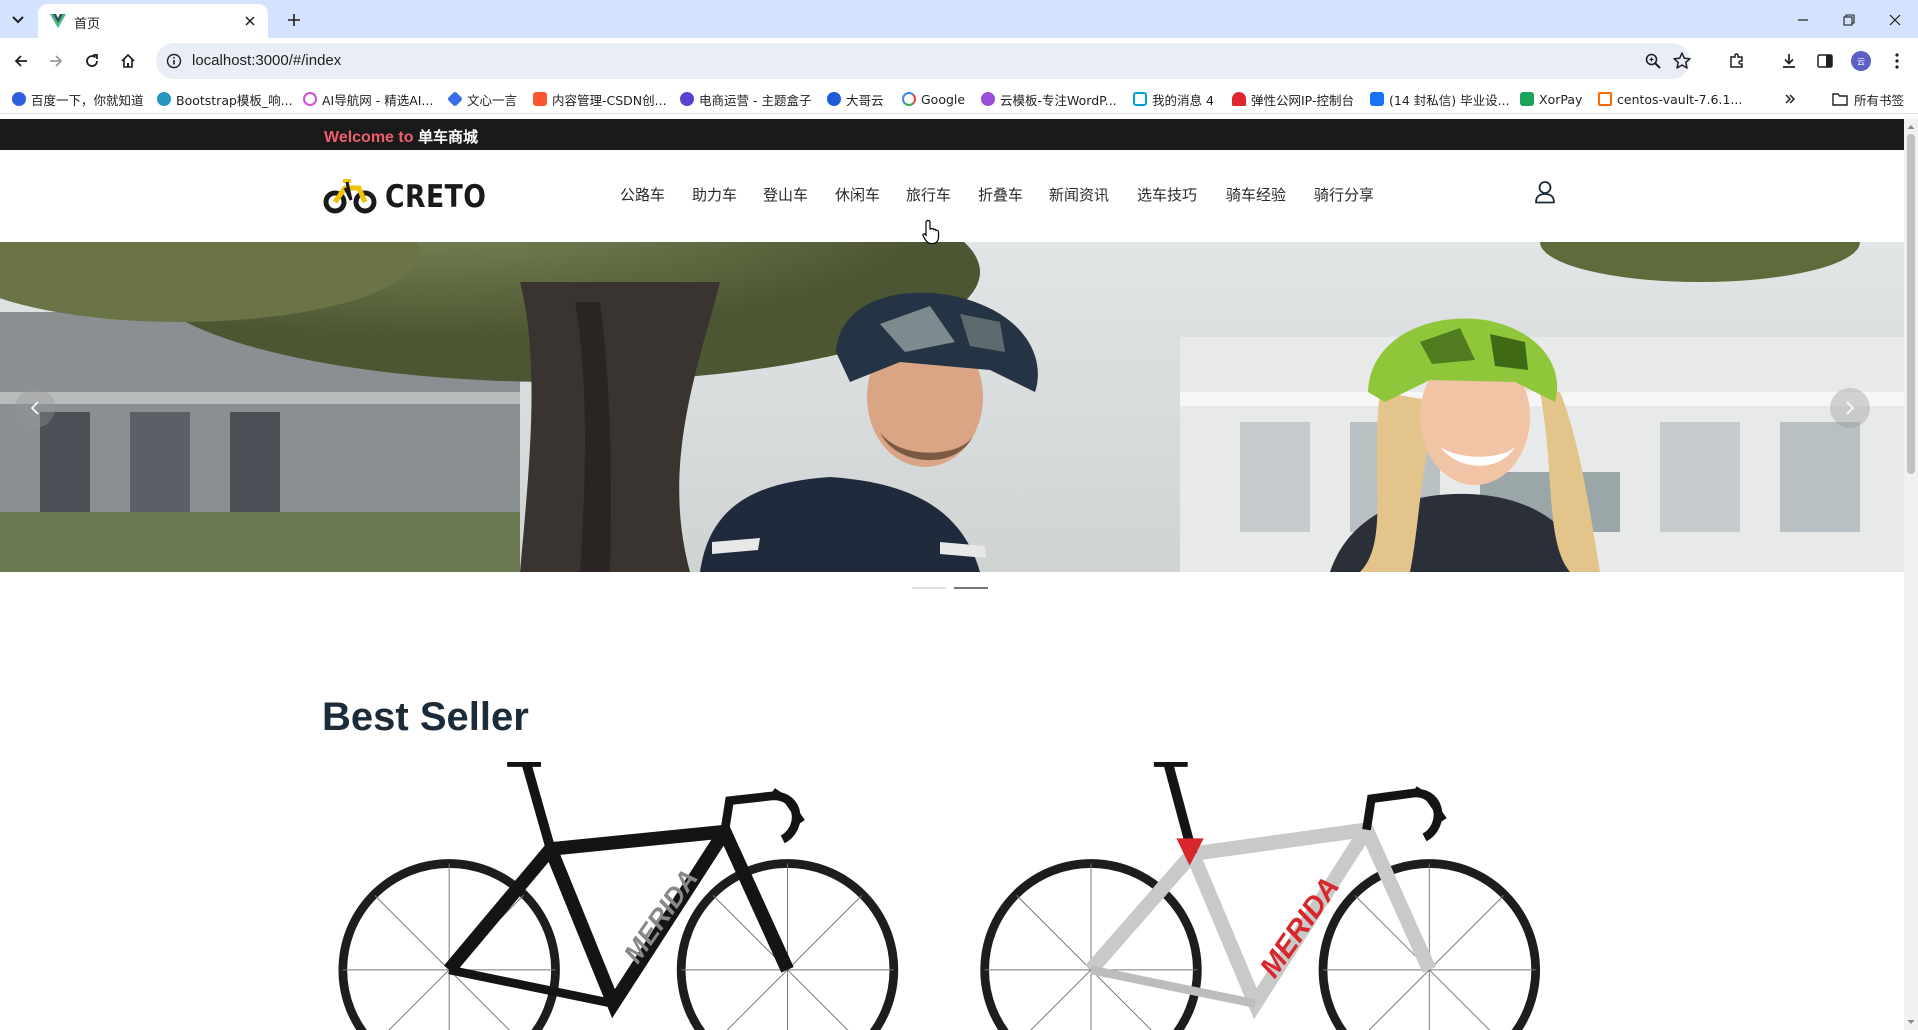  What do you see at coordinates (1377, 99) in the screenshot?
I see `zhihu-icon` at bounding box center [1377, 99].